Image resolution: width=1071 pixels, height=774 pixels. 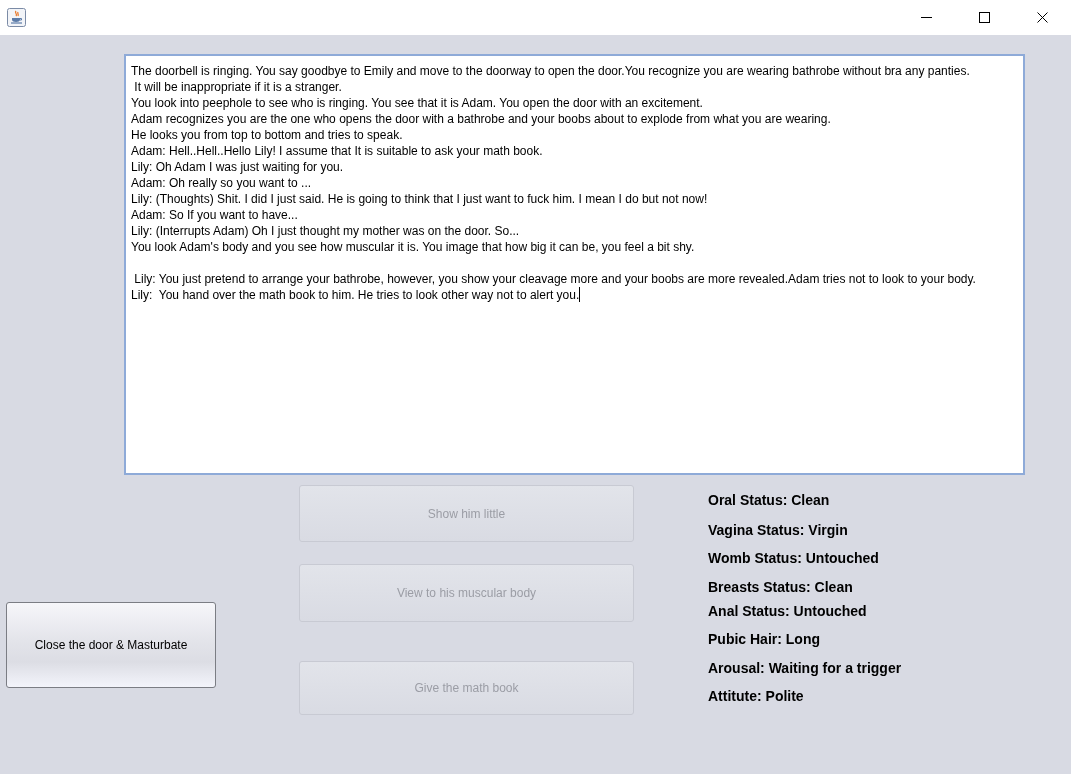 I want to click on coffee-cup-icon, so click(x=16, y=17).